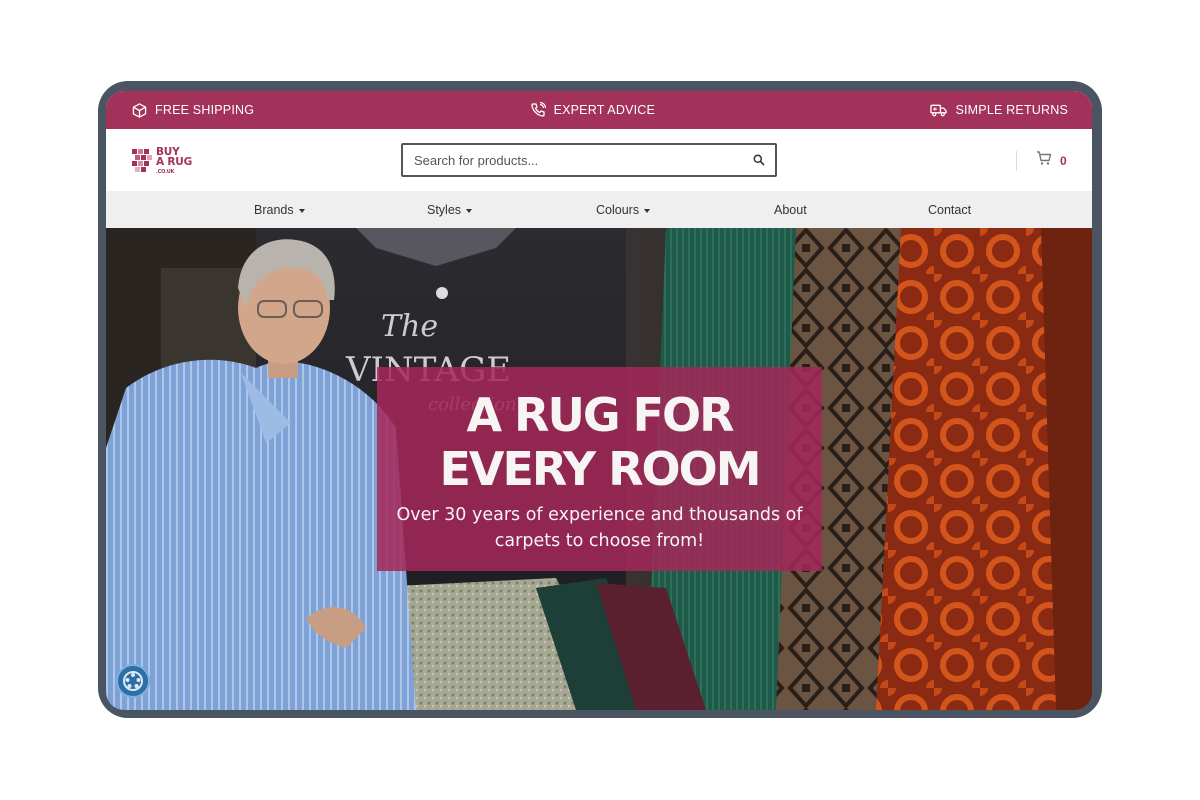 This screenshot has width=1200, height=800. What do you see at coordinates (760, 160) in the screenshot?
I see `search-icon` at bounding box center [760, 160].